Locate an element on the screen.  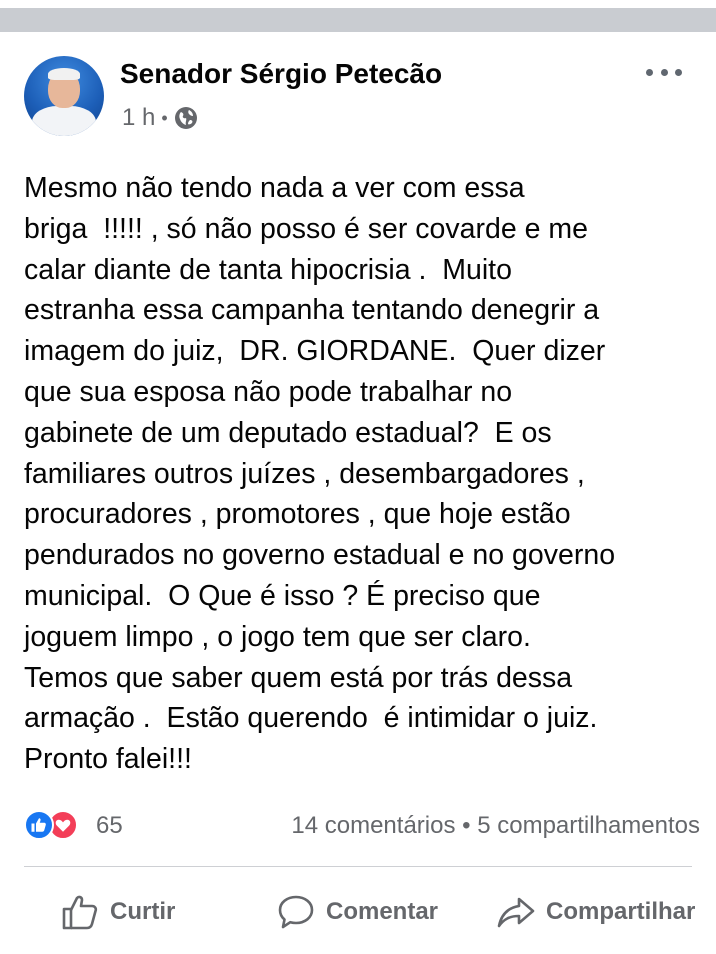
like-label: Curtir is located at coordinates (143, 911).